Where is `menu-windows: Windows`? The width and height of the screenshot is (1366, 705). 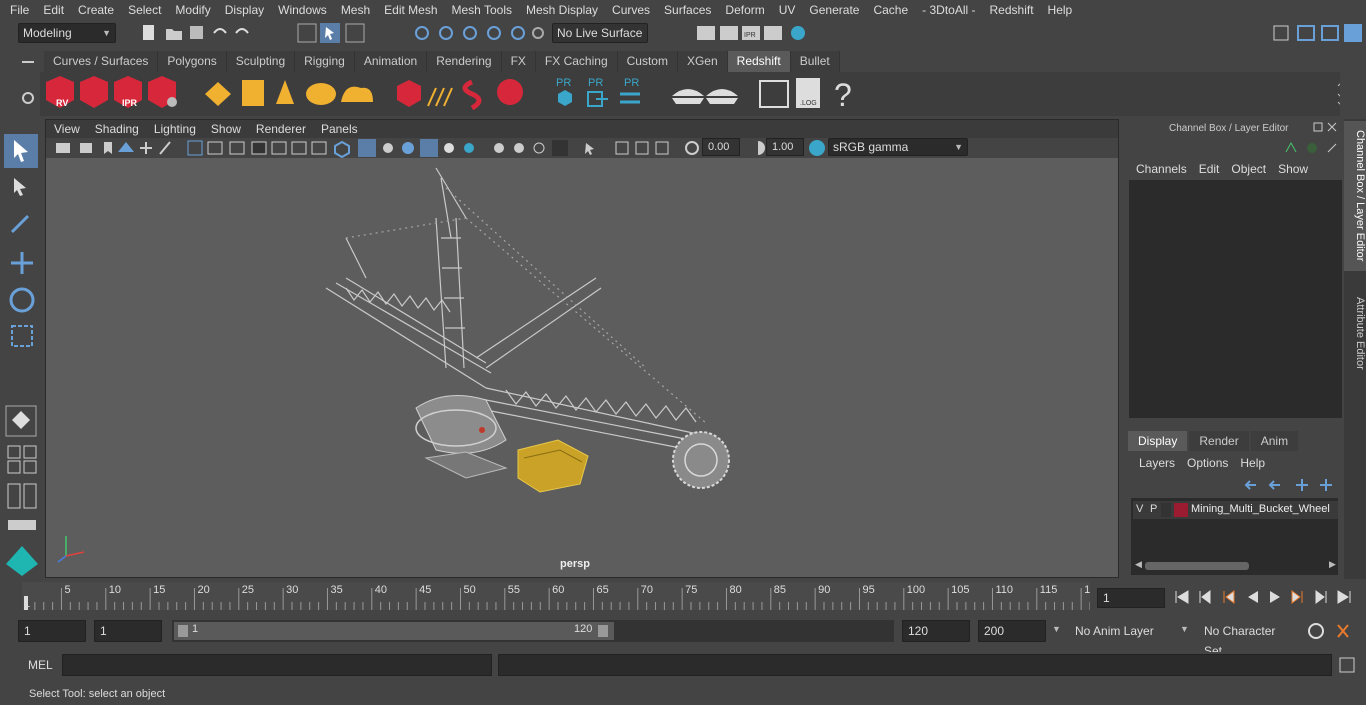
menu-windows: Windows is located at coordinates (302, 10).